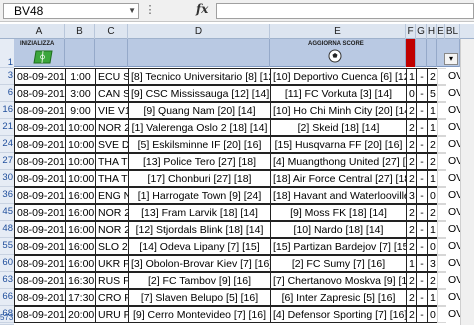 The height and width of the screenshot is (325, 474). I want to click on league-cell: RUS FN, so click(112, 280).